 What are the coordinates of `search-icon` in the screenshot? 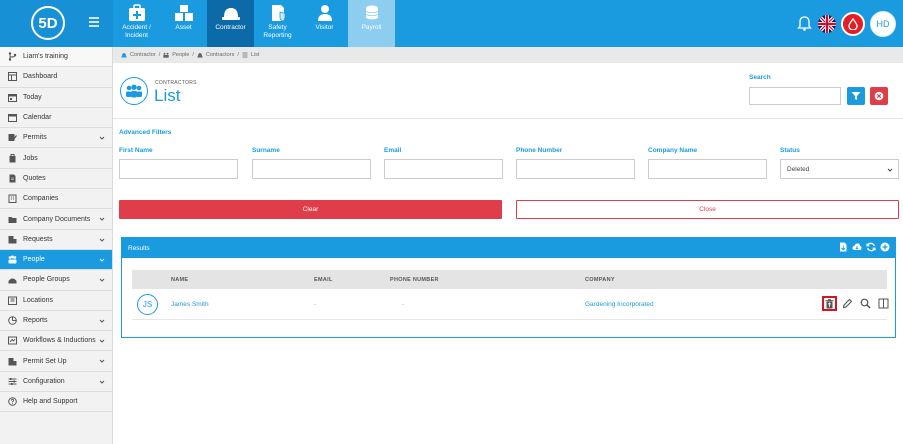 It's located at (865, 303).